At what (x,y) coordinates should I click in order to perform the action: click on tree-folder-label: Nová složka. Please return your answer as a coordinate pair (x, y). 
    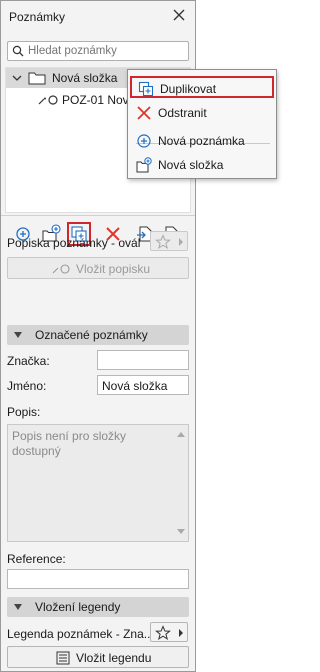
    Looking at the image, I should click on (85, 78).